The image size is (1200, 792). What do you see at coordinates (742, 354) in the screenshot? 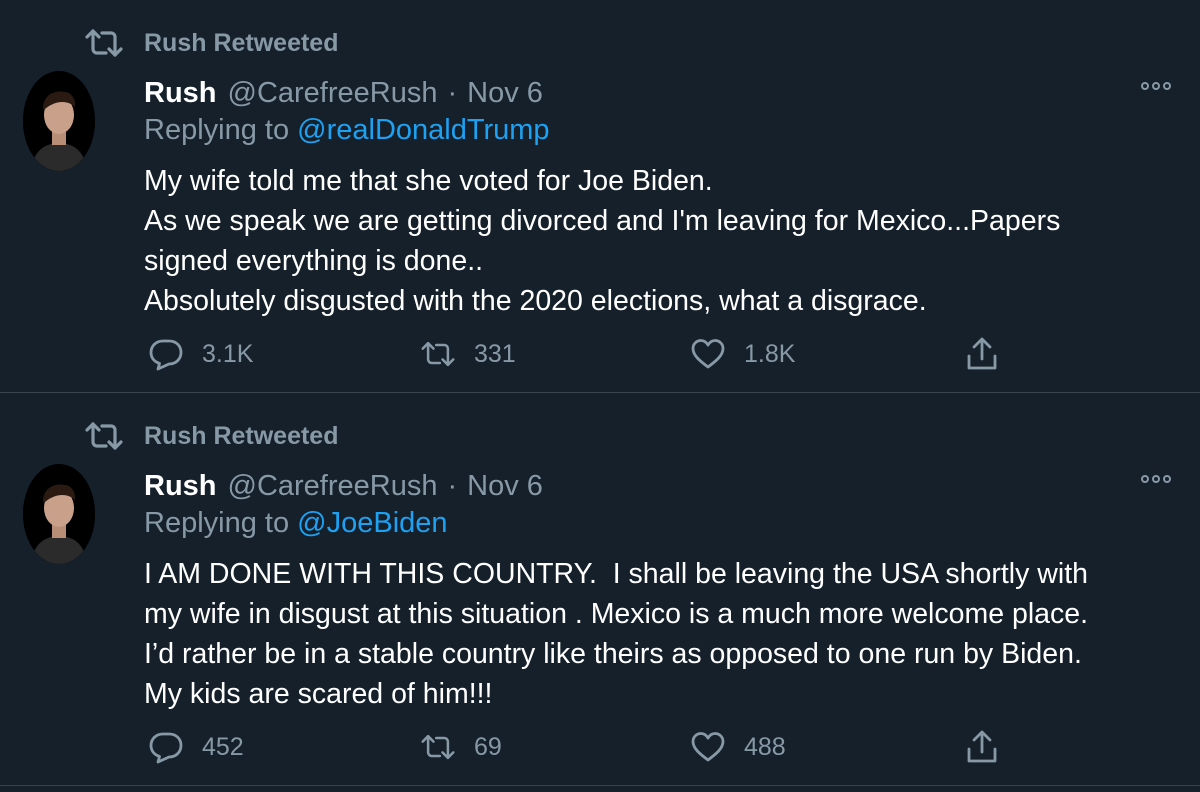
I see `like-button: 1.8K` at bounding box center [742, 354].